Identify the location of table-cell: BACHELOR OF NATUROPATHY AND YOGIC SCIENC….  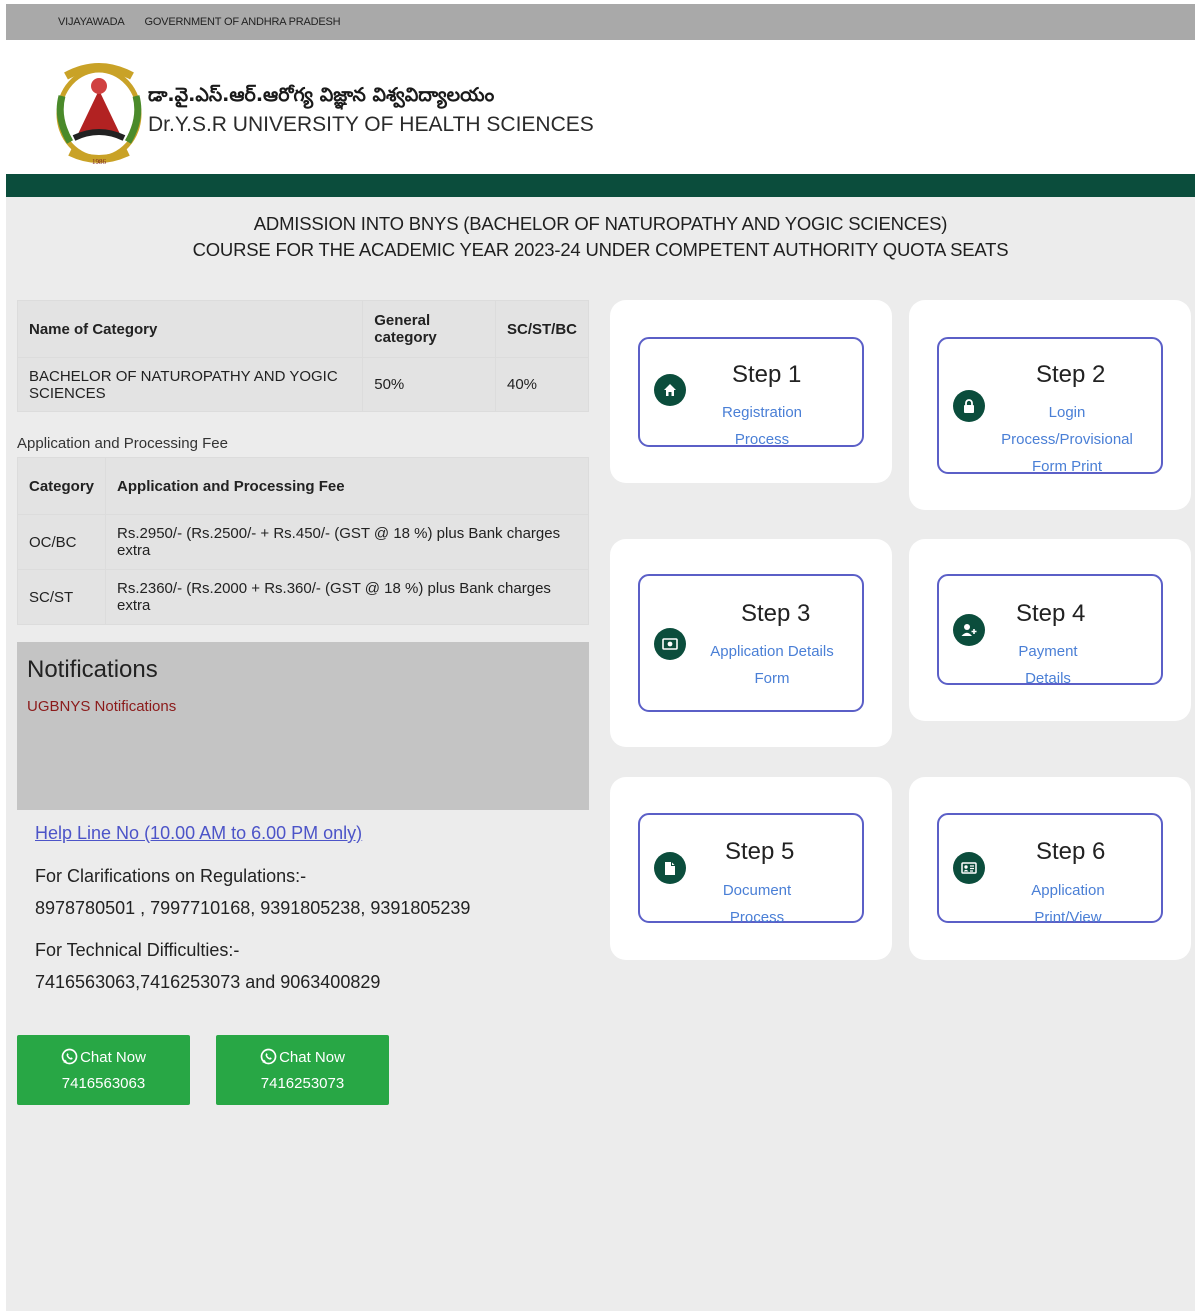
(190, 384).